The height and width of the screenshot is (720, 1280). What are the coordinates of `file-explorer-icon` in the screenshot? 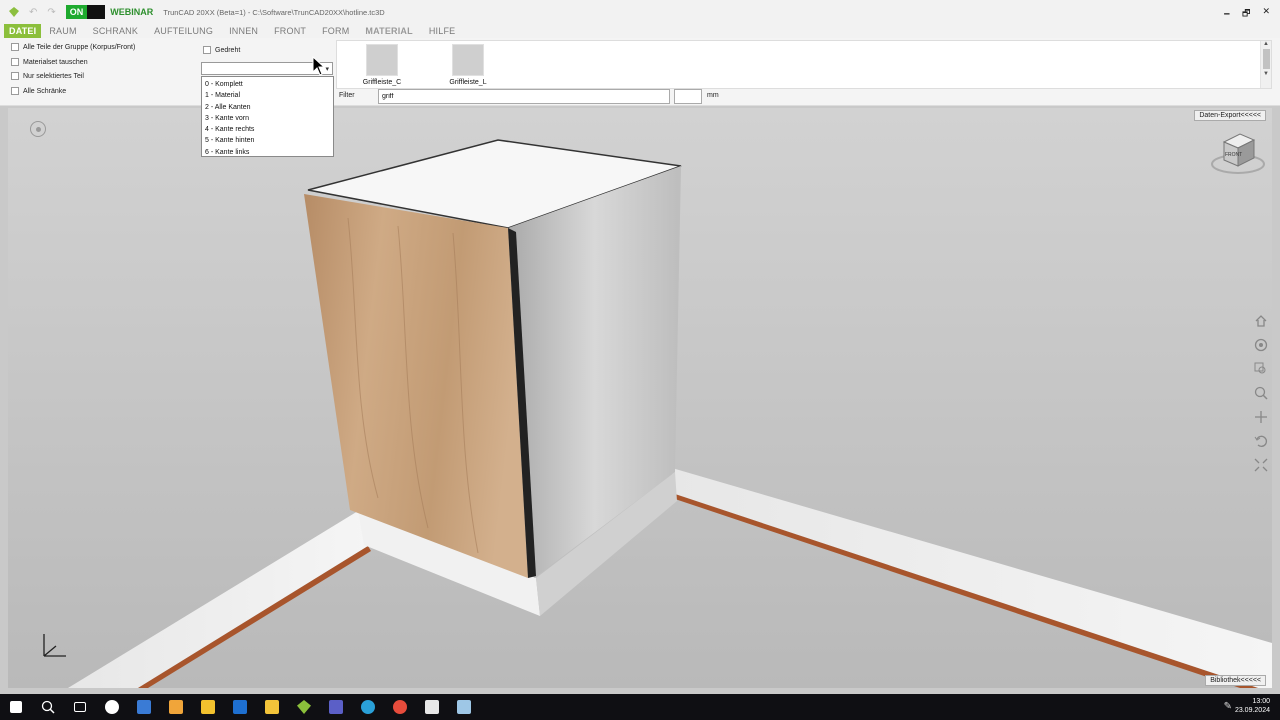 It's located at (272, 707).